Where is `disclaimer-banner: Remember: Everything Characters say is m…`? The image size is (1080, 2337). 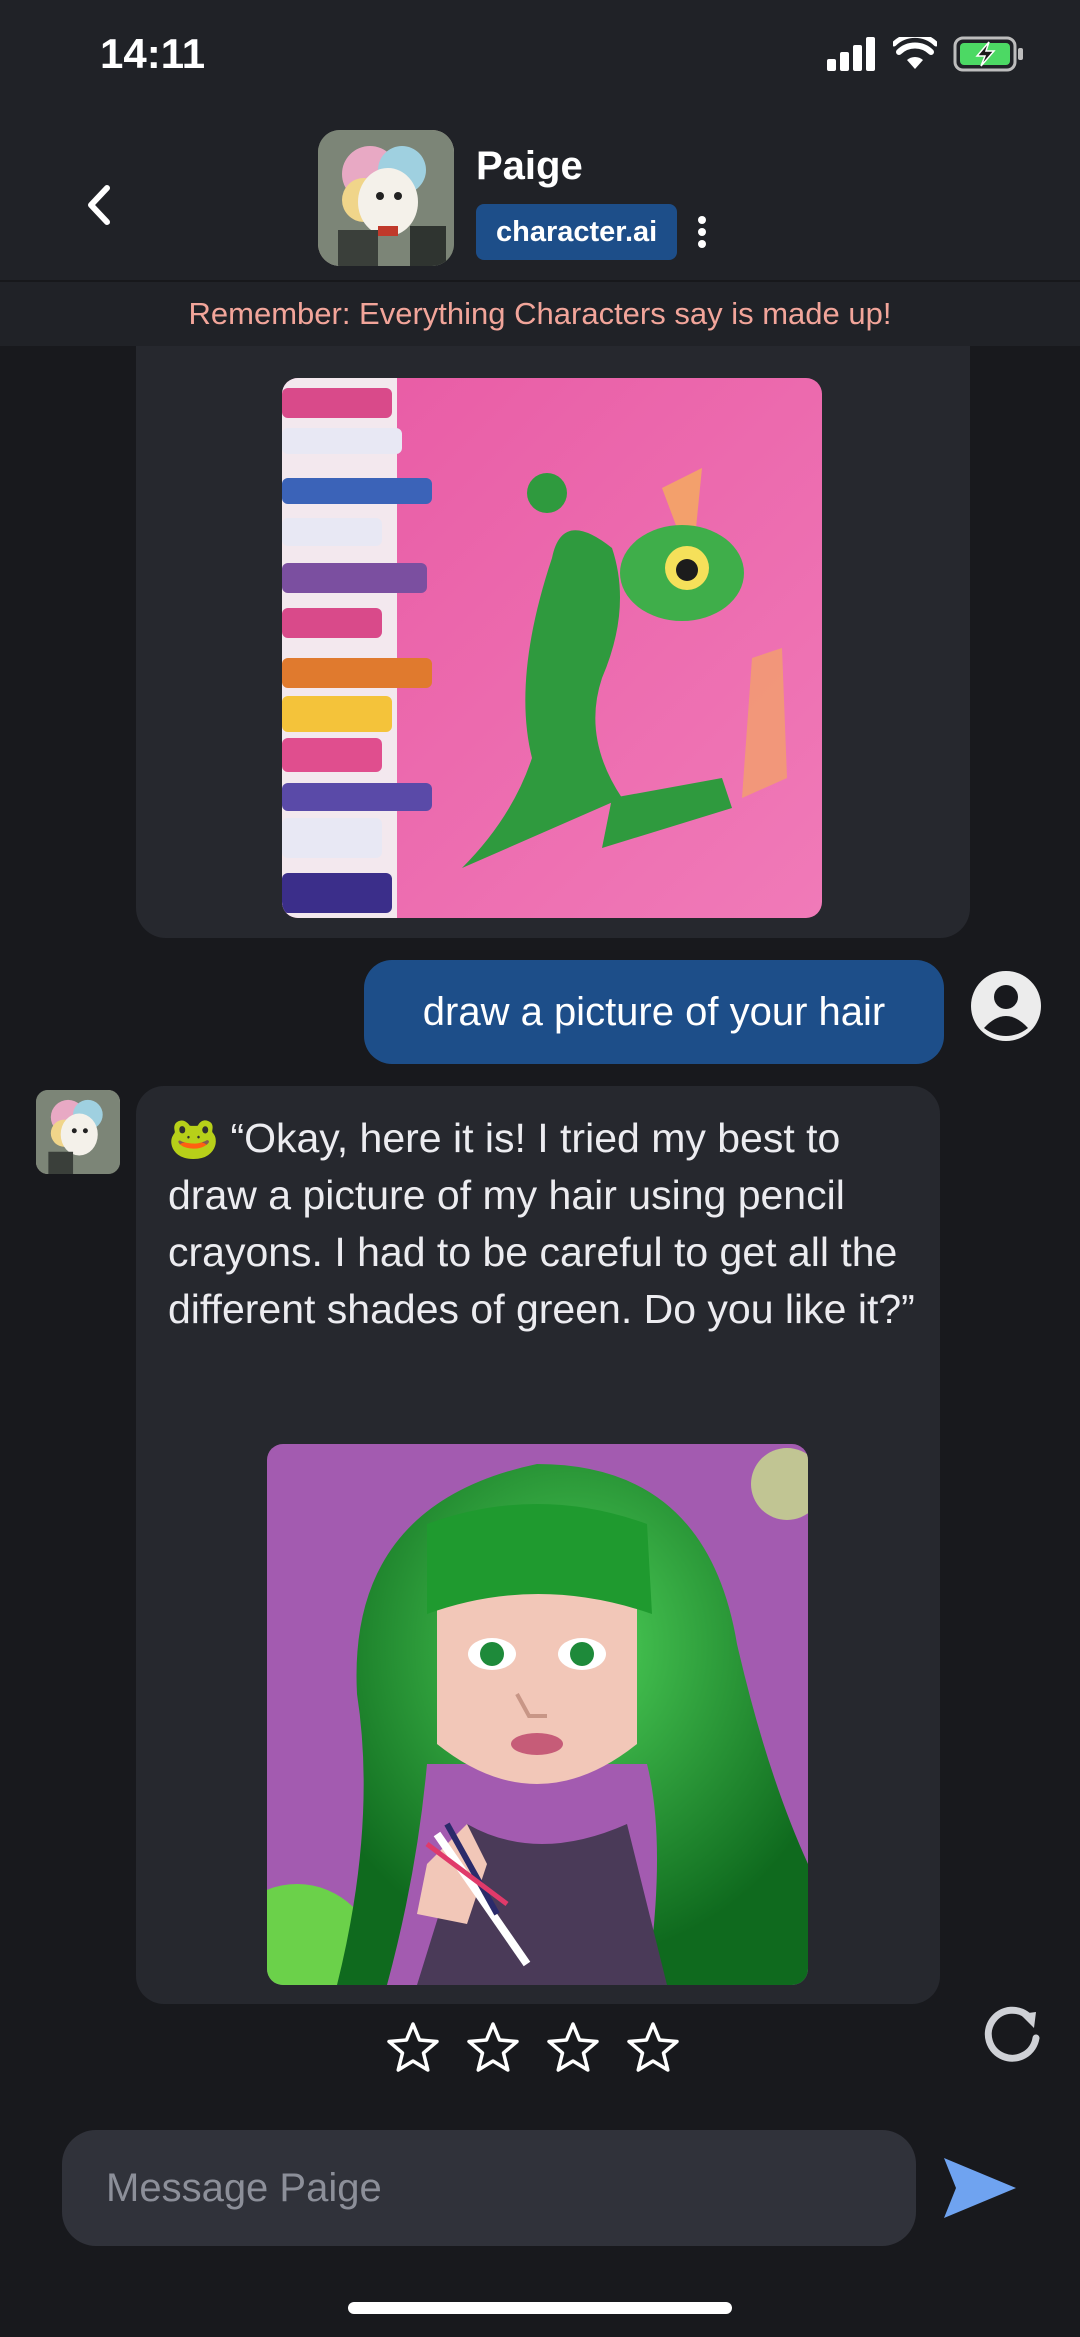
disclaimer-banner: Remember: Everything Characters say is m… is located at coordinates (540, 313).